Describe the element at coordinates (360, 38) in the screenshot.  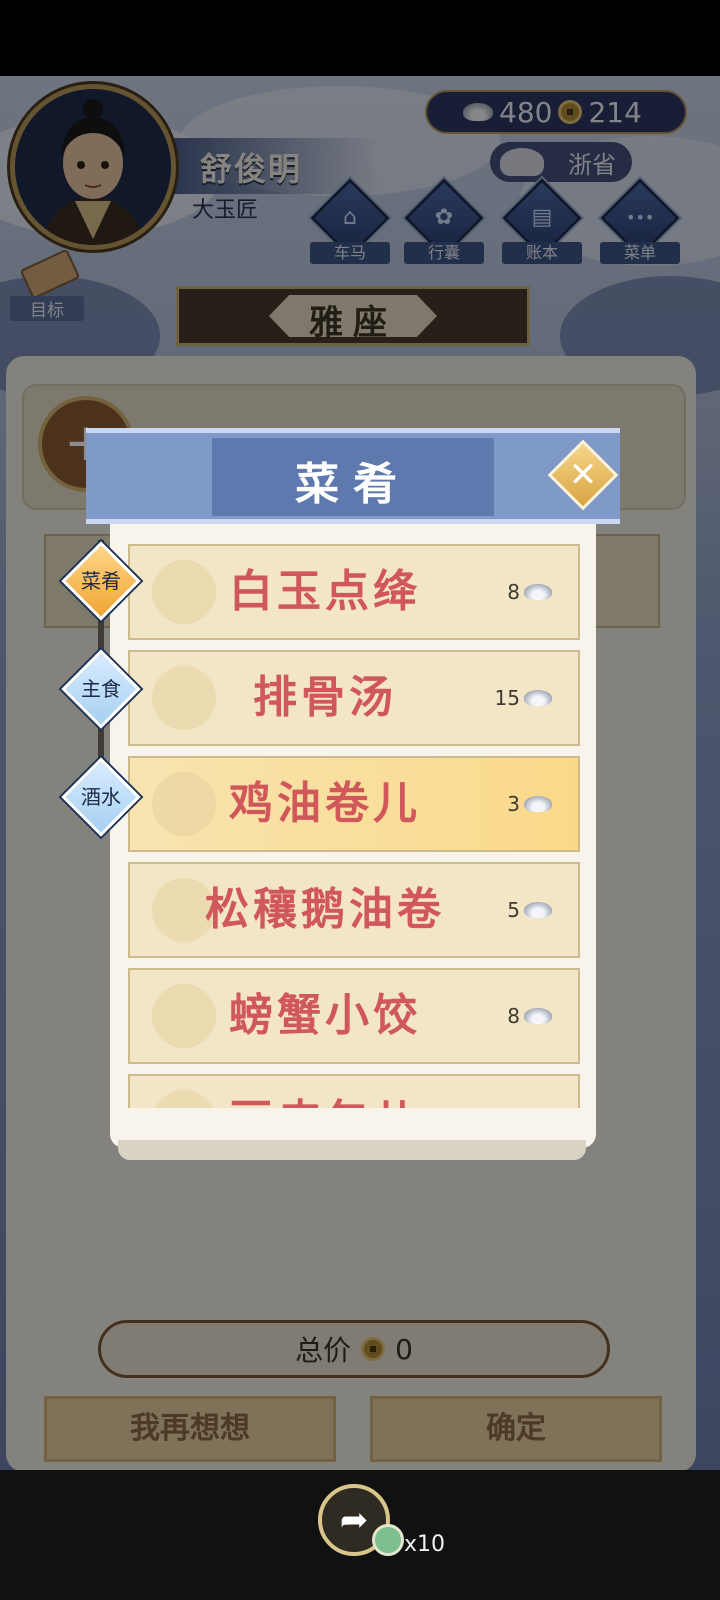
I see `status-bar` at that location.